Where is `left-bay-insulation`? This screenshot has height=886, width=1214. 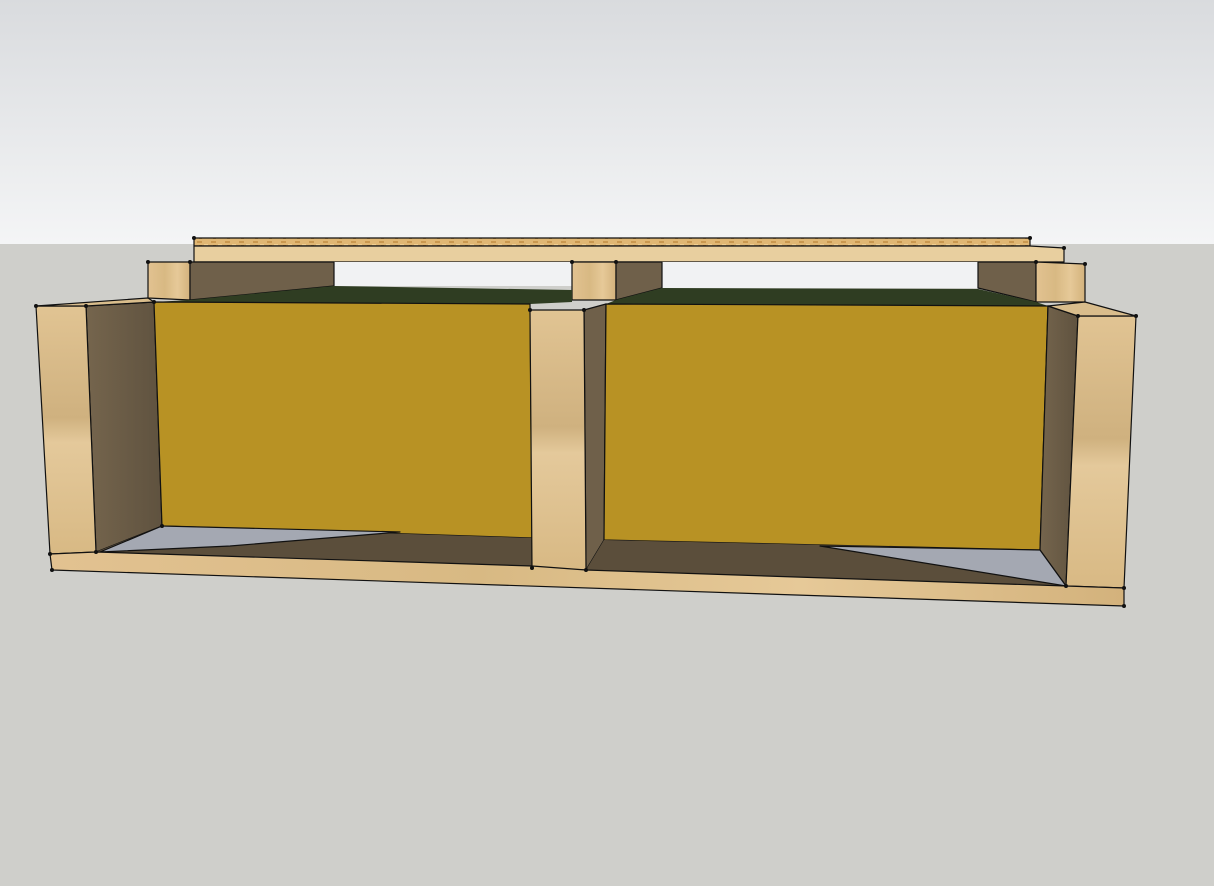
left-bay-insulation is located at coordinates (343, 420).